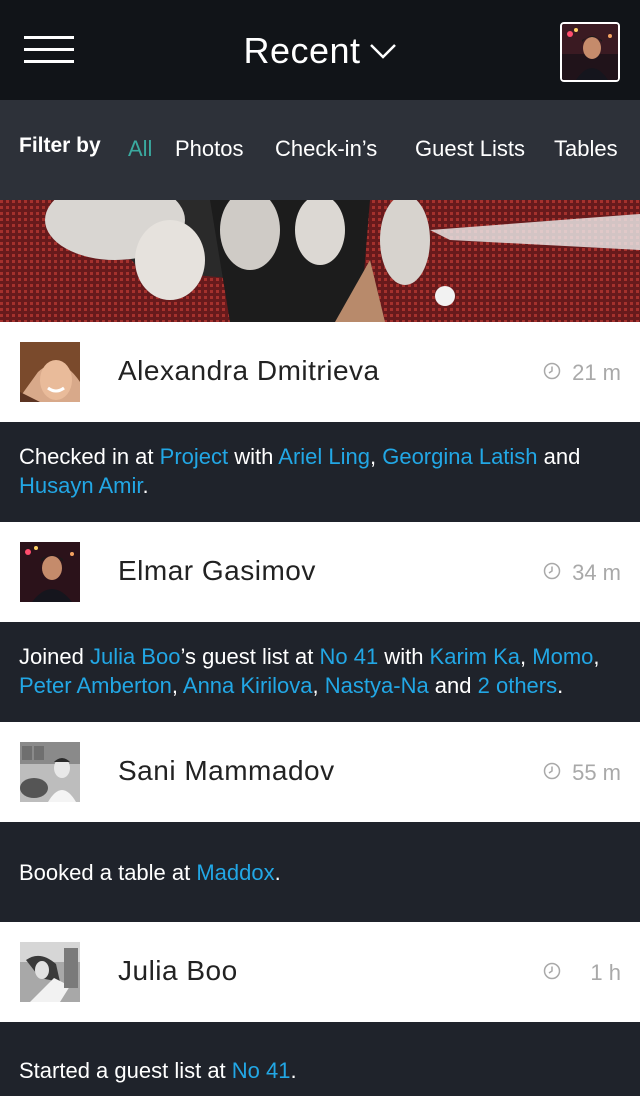 The image size is (640, 1096). I want to click on activity-link: 2 others, so click(518, 685).